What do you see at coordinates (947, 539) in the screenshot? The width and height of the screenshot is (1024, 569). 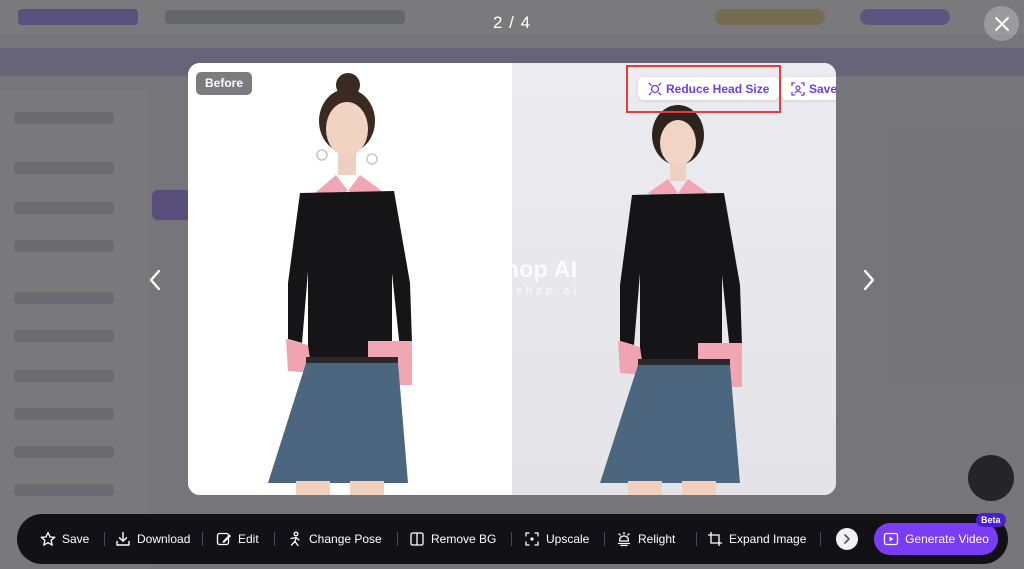 I see `generate-video-label: Generate Video` at bounding box center [947, 539].